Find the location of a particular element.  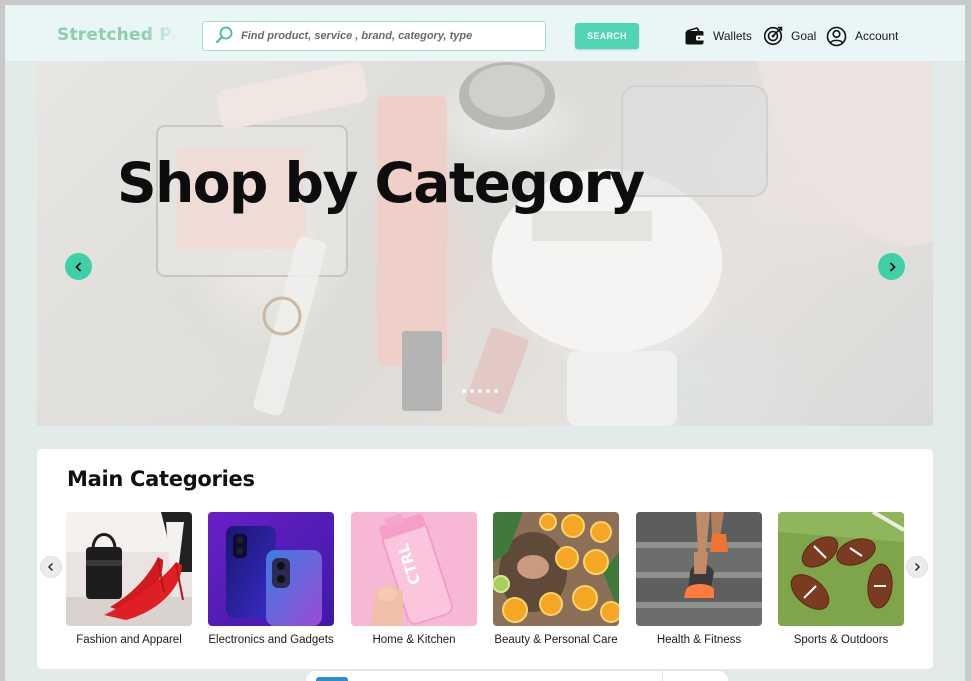

nav-goal-label: Goal is located at coordinates (804, 36).